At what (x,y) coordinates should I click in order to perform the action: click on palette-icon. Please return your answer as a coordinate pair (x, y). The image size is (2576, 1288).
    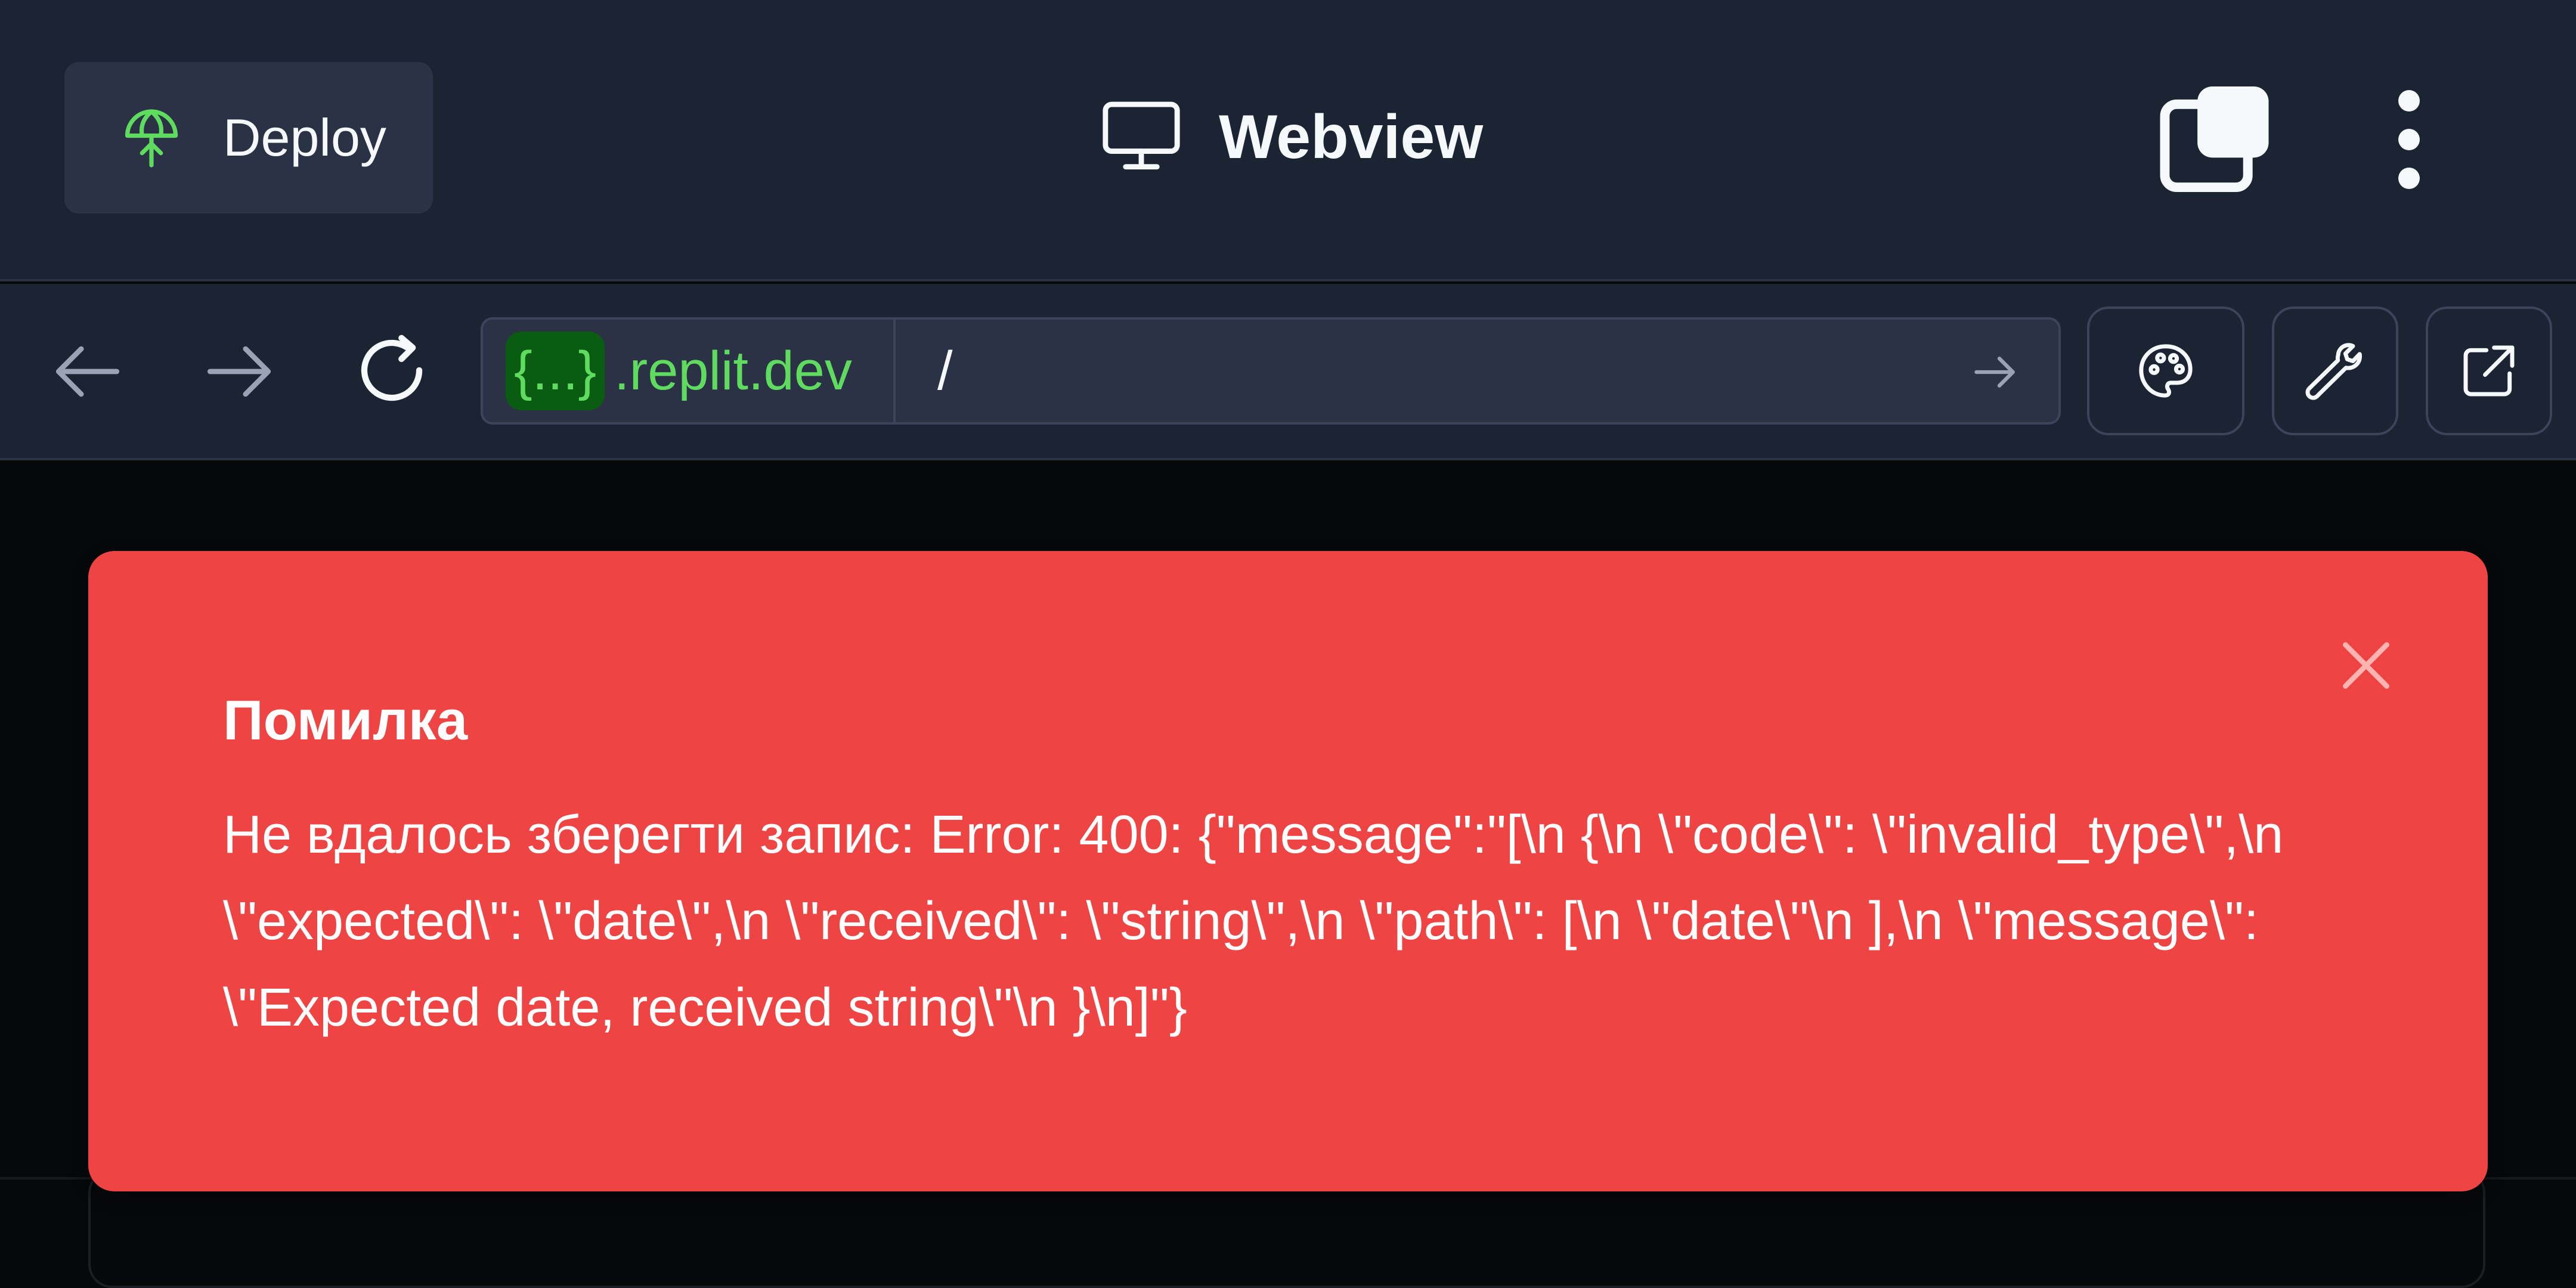
    Looking at the image, I should click on (2166, 371).